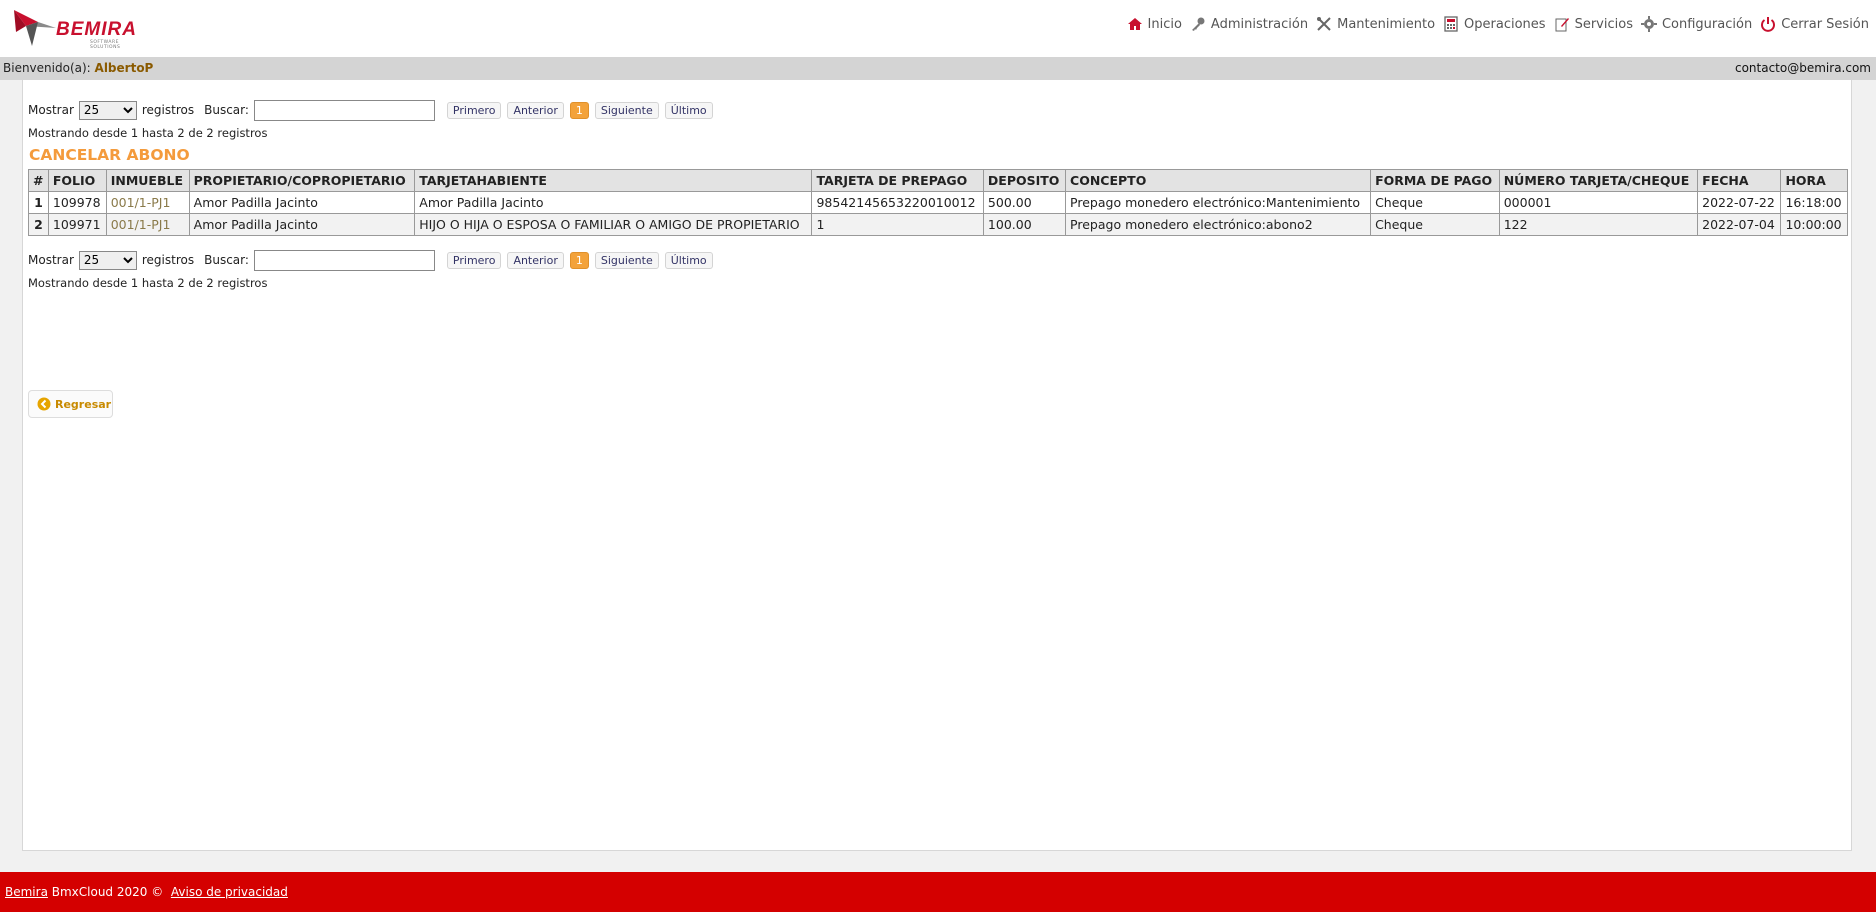 The width and height of the screenshot is (1876, 912). Describe the element at coordinates (1505, 24) in the screenshot. I see `nav-label: Operaciones` at that location.